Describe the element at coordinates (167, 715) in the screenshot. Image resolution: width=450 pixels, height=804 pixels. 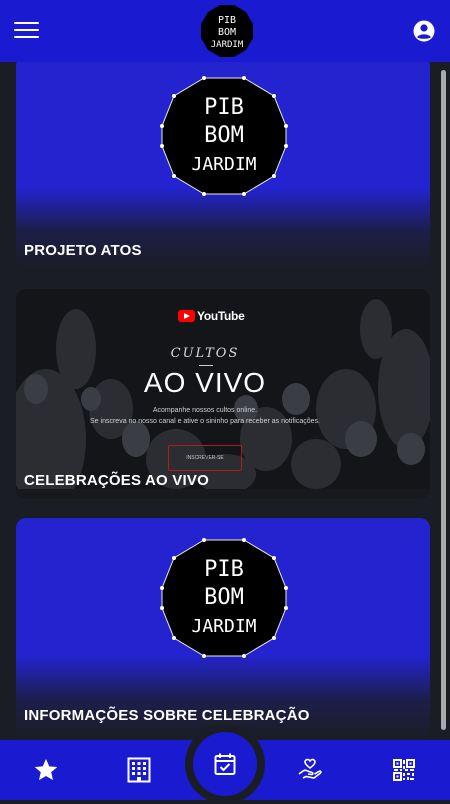
I see `card-title: INFORMAÇÕES SOBRE CELEBRAÇÃO` at that location.